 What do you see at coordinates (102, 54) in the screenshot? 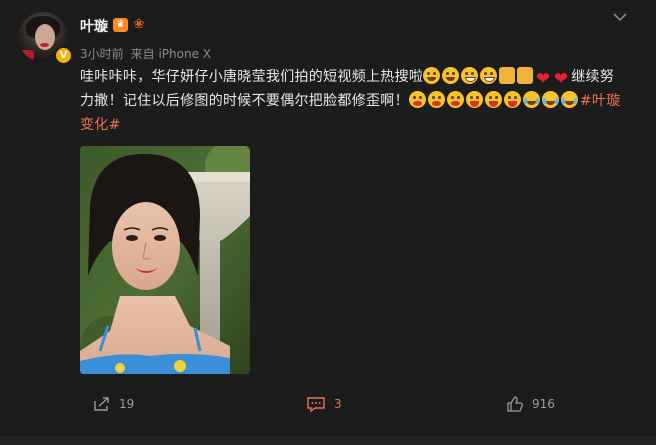
I see `post-time: 3小时前` at bounding box center [102, 54].